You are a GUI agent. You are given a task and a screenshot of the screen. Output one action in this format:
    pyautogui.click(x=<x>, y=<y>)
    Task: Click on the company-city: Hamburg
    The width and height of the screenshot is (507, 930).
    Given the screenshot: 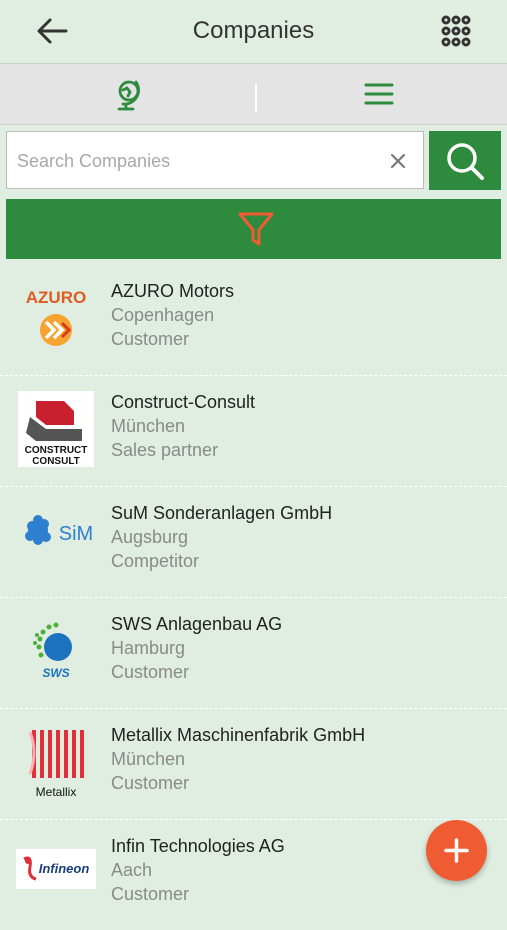 What is the action you would take?
    pyautogui.click(x=148, y=648)
    